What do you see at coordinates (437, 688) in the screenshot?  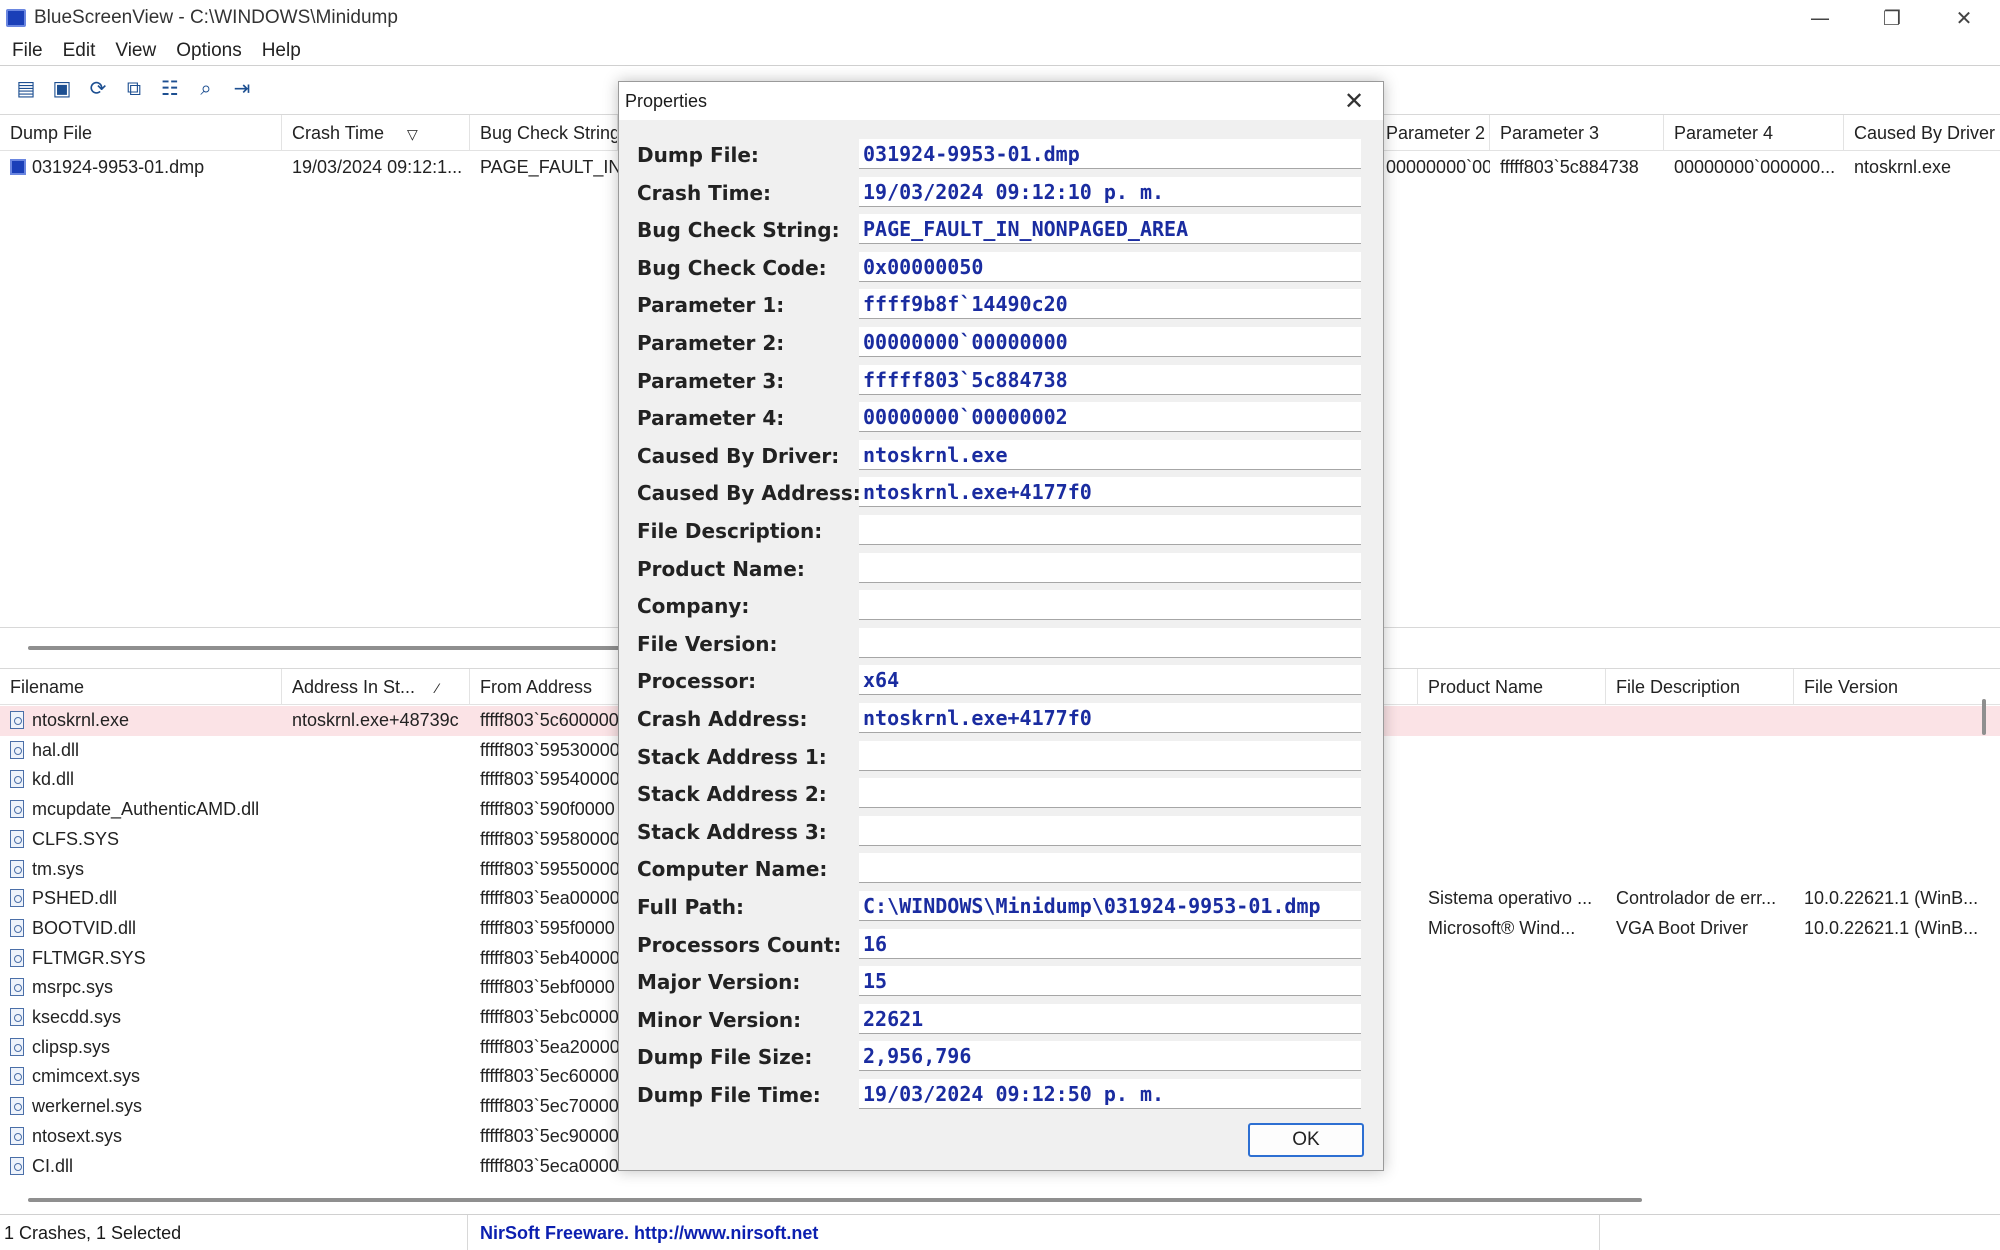 I see `sort-asc-icon: ⁄` at bounding box center [437, 688].